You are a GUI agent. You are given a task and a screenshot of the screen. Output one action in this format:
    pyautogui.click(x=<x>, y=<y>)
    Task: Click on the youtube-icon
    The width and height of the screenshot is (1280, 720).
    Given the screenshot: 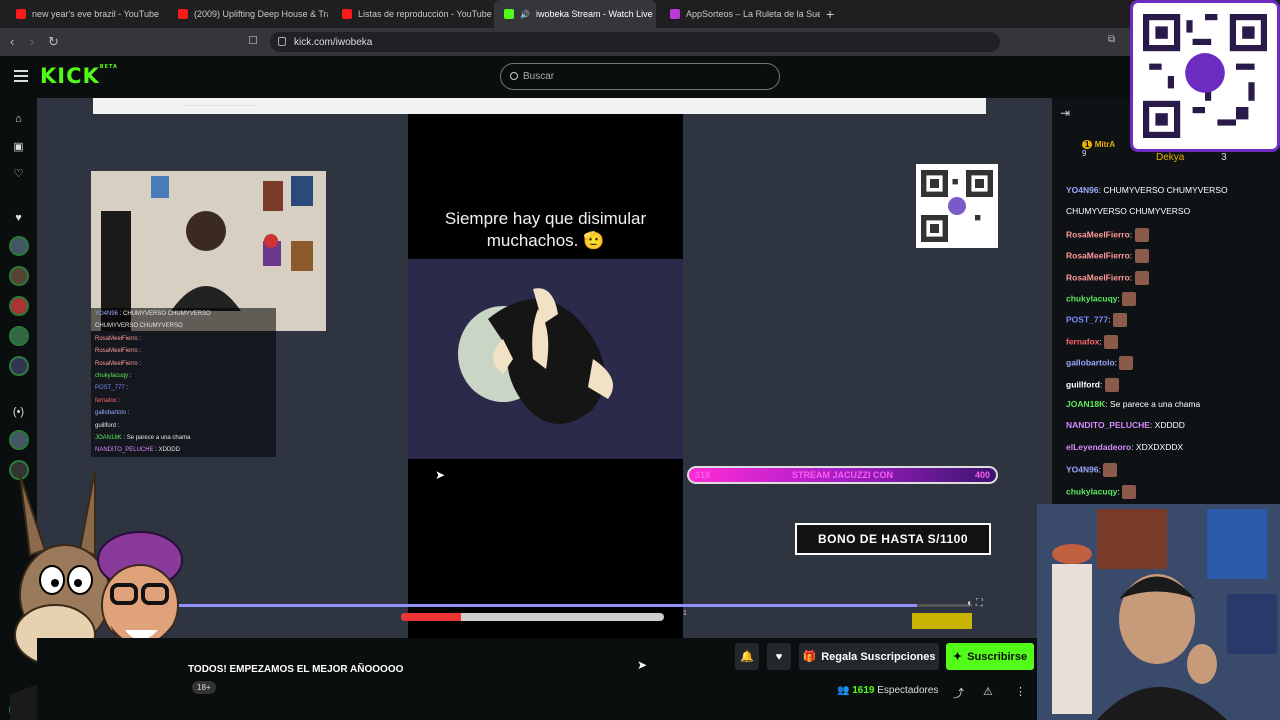 What is the action you would take?
    pyautogui.click(x=21, y=14)
    